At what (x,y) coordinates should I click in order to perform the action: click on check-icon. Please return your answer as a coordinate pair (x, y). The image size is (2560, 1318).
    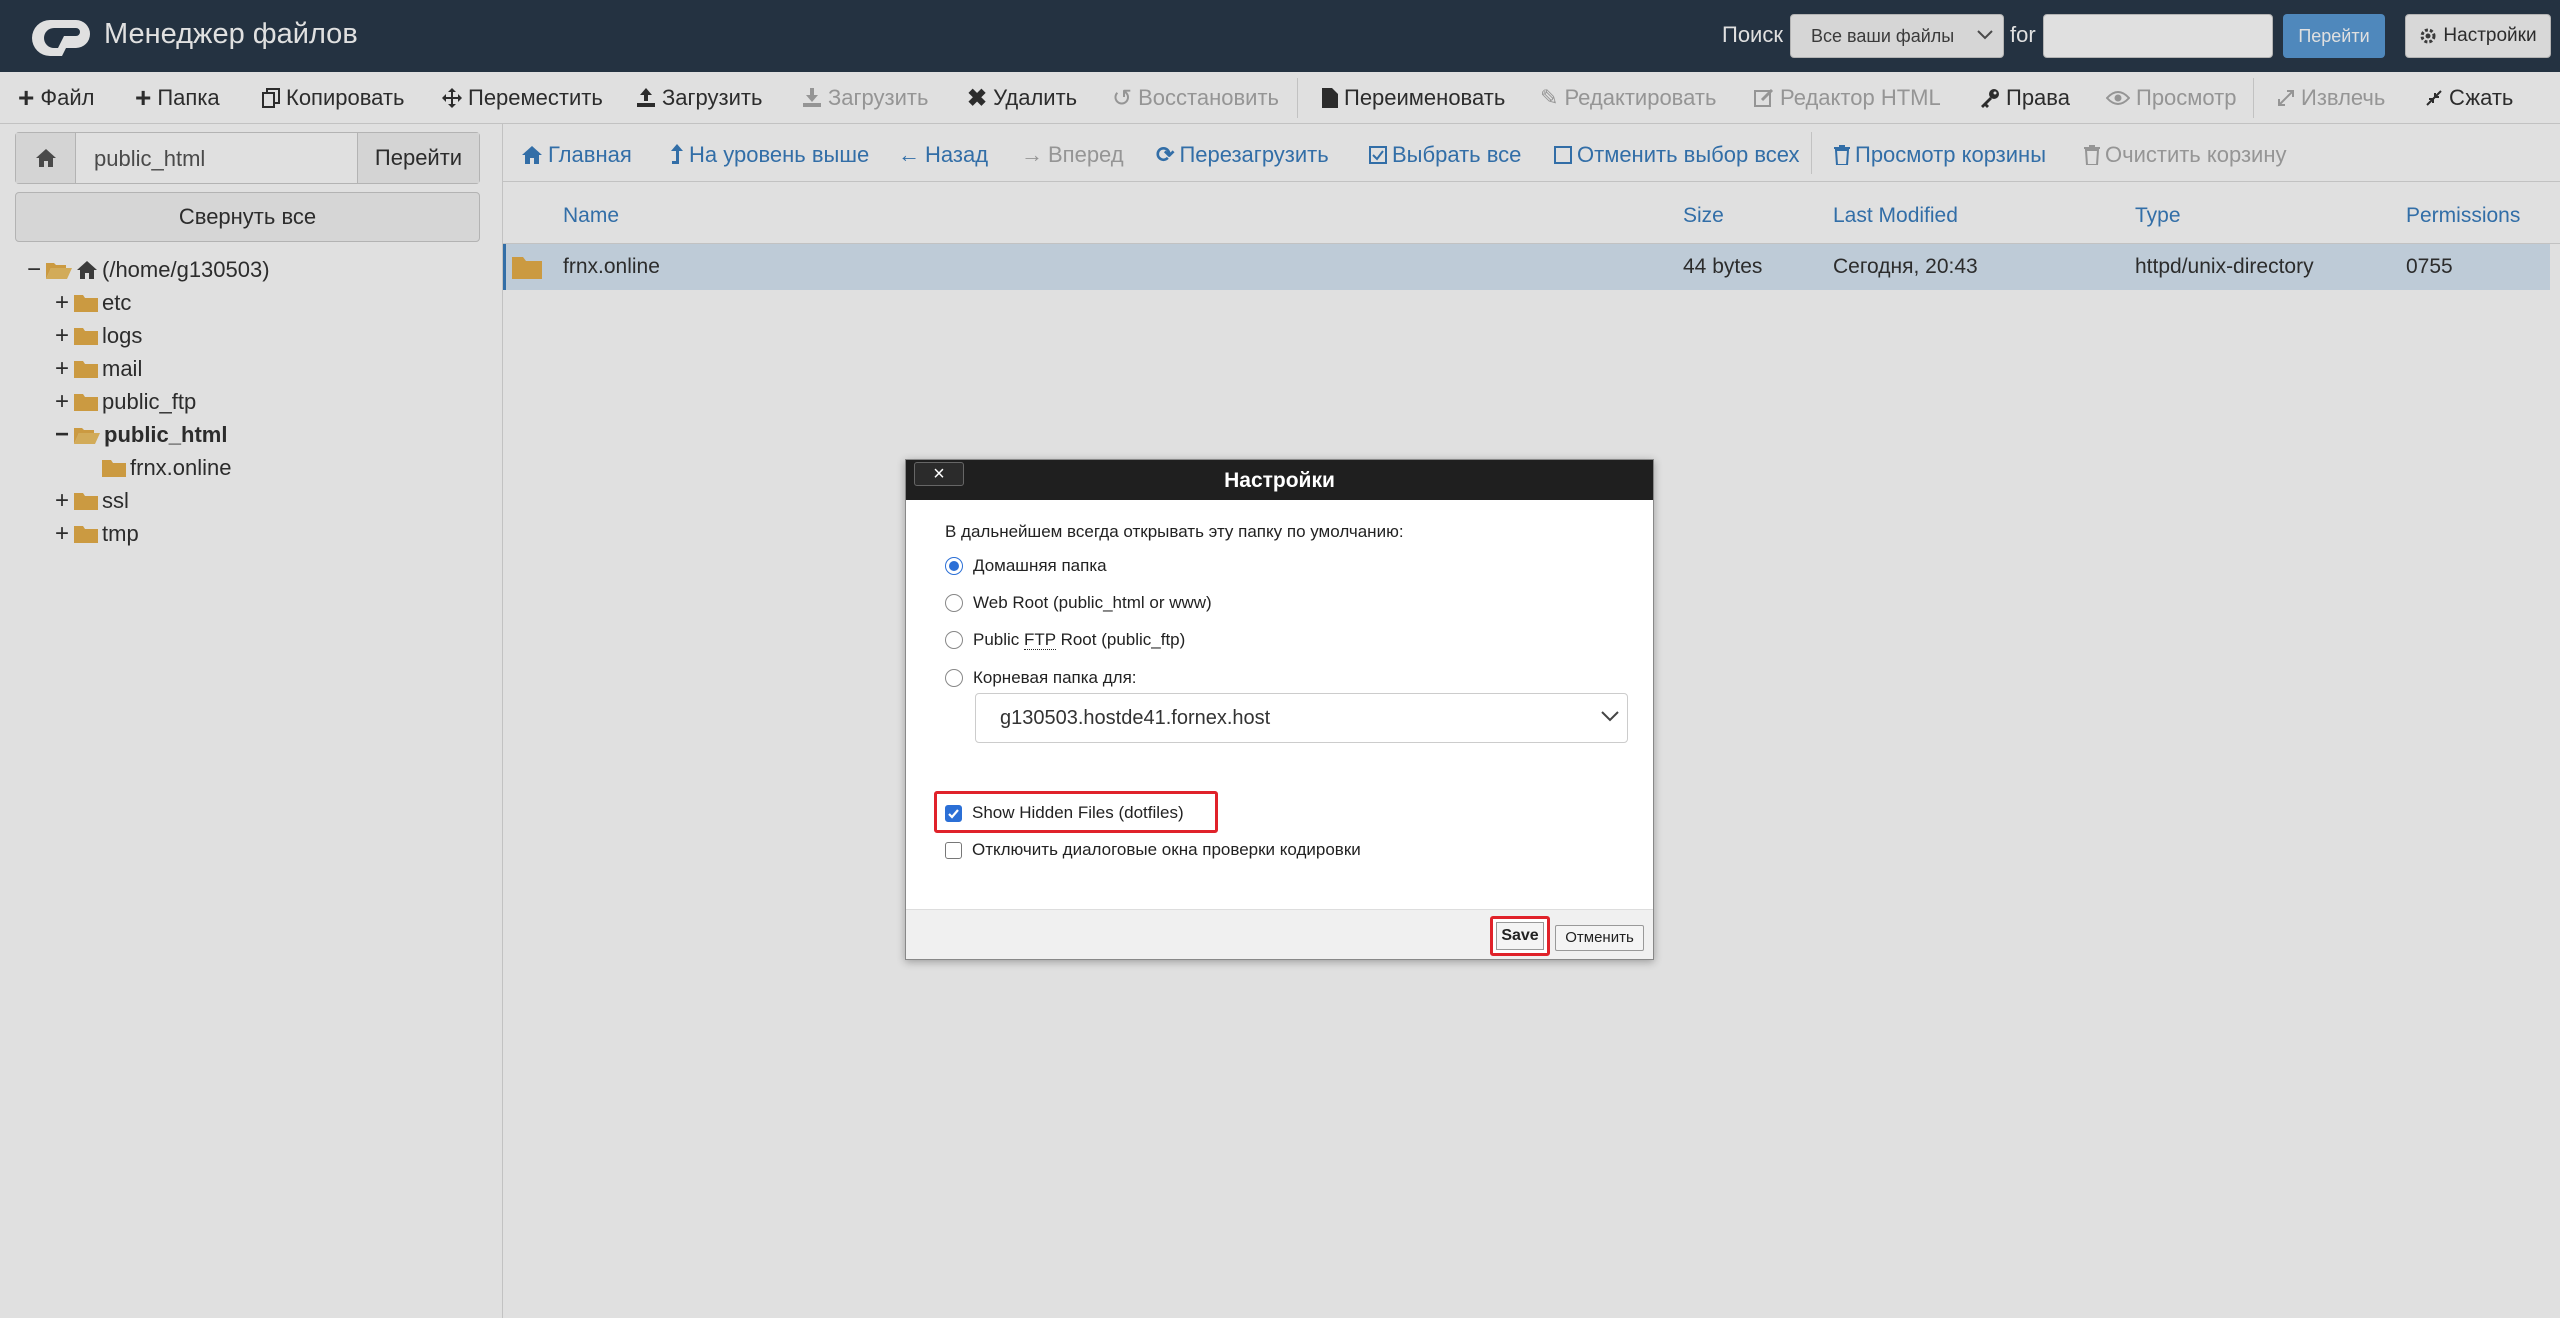
    Looking at the image, I should click on (953, 813).